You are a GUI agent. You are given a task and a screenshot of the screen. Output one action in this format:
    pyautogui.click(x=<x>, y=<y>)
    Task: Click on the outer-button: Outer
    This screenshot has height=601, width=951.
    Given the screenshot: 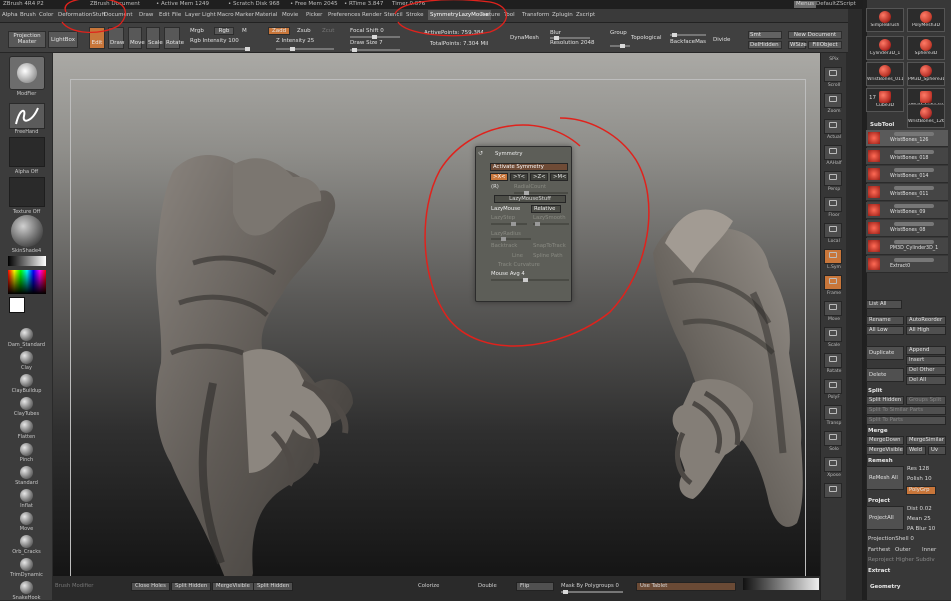 What is the action you would take?
    pyautogui.click(x=903, y=550)
    